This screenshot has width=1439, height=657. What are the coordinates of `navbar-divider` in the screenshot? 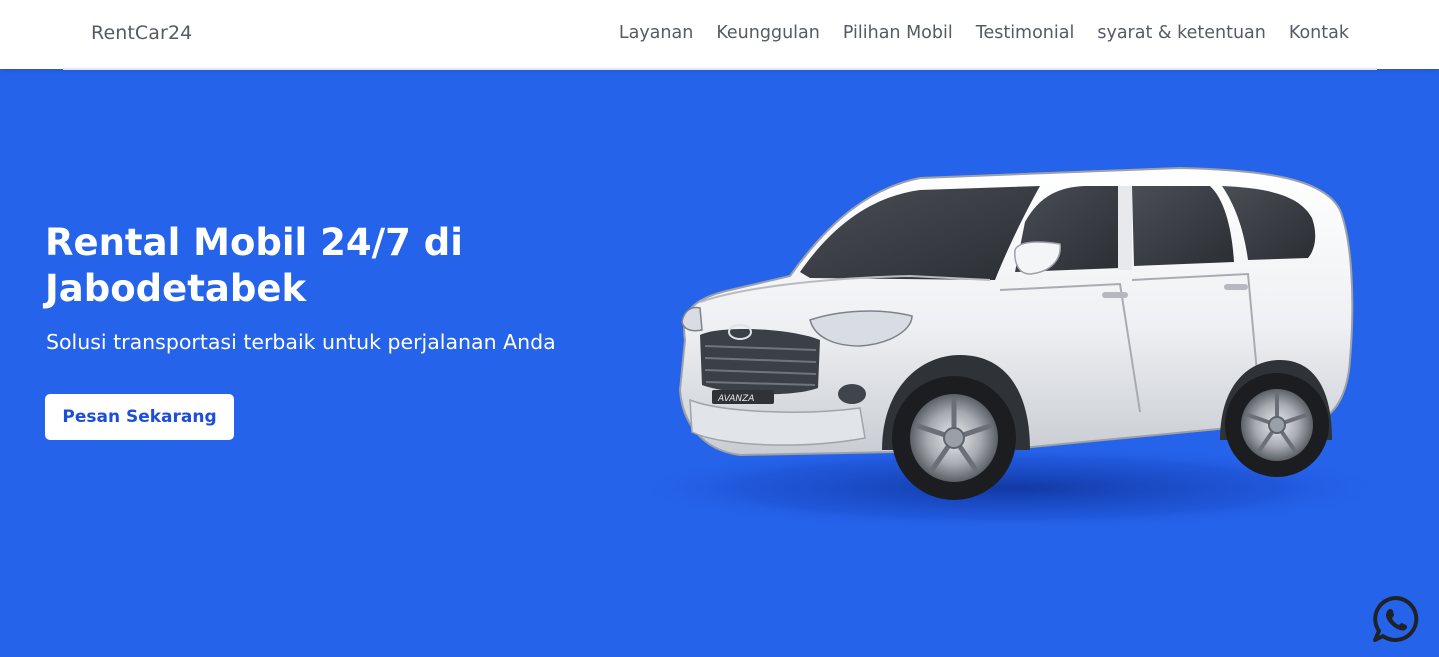 It's located at (720, 69).